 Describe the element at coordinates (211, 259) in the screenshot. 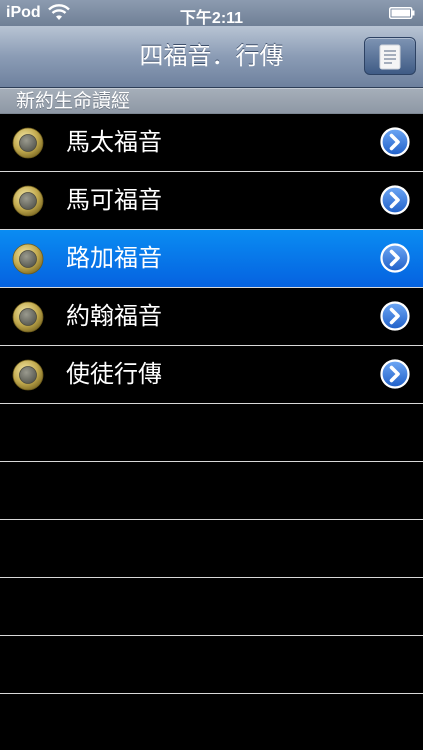

I see `list-item: 路加福音` at that location.